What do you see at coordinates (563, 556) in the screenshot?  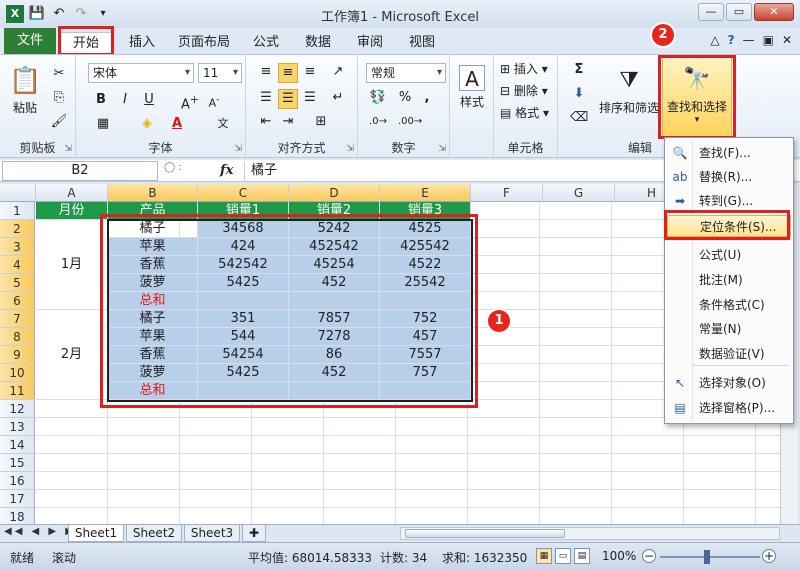 I see `page-layout-view-icon: ▭` at bounding box center [563, 556].